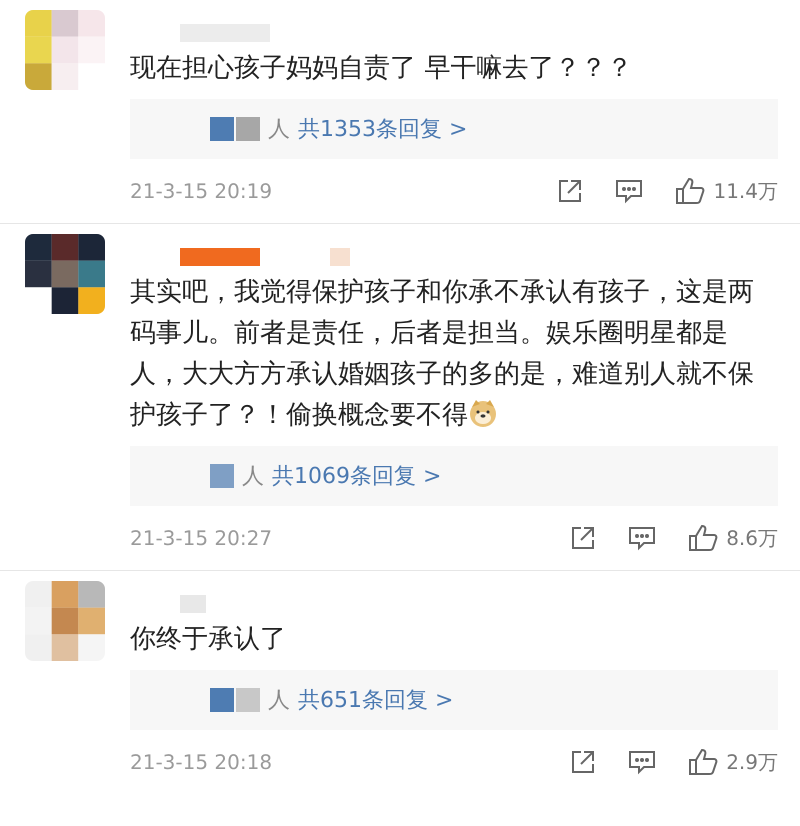  I want to click on reply-count-link: 共1069条回复 >, so click(357, 476).